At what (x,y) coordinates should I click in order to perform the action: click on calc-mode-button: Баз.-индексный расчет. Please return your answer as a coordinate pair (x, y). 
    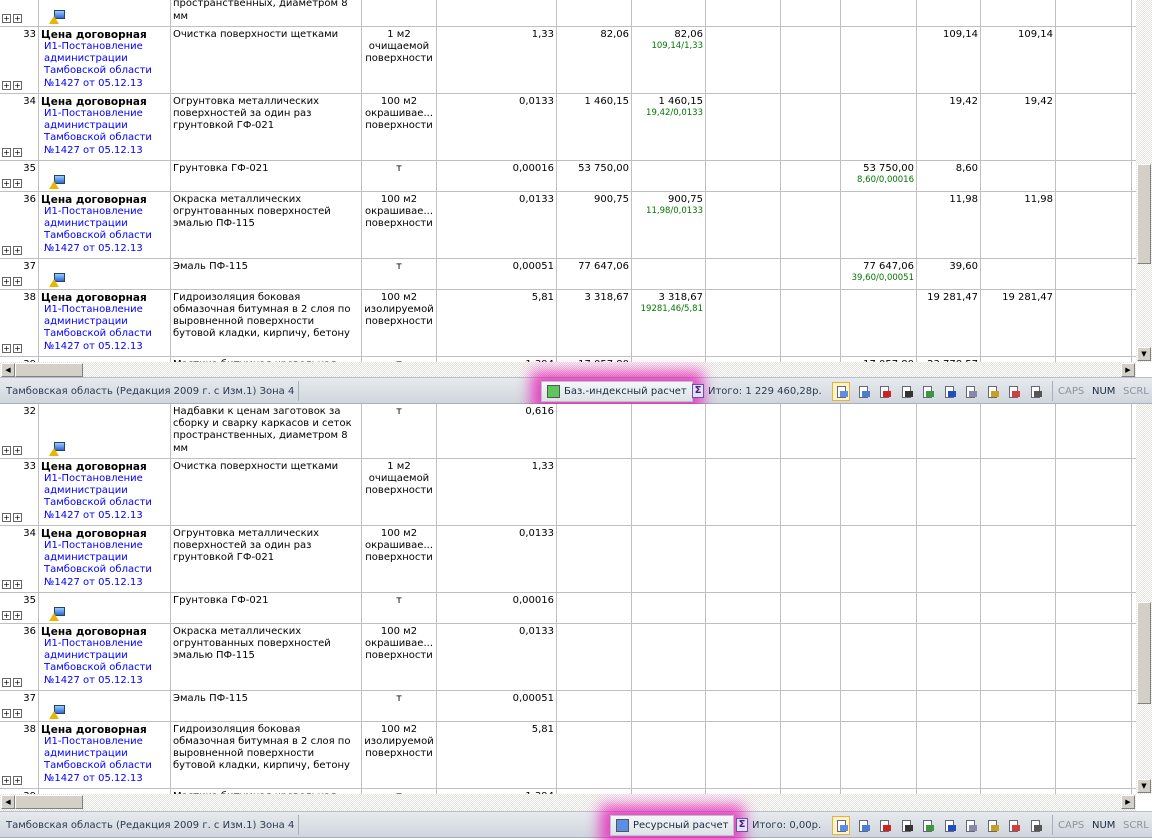
    Looking at the image, I should click on (617, 391).